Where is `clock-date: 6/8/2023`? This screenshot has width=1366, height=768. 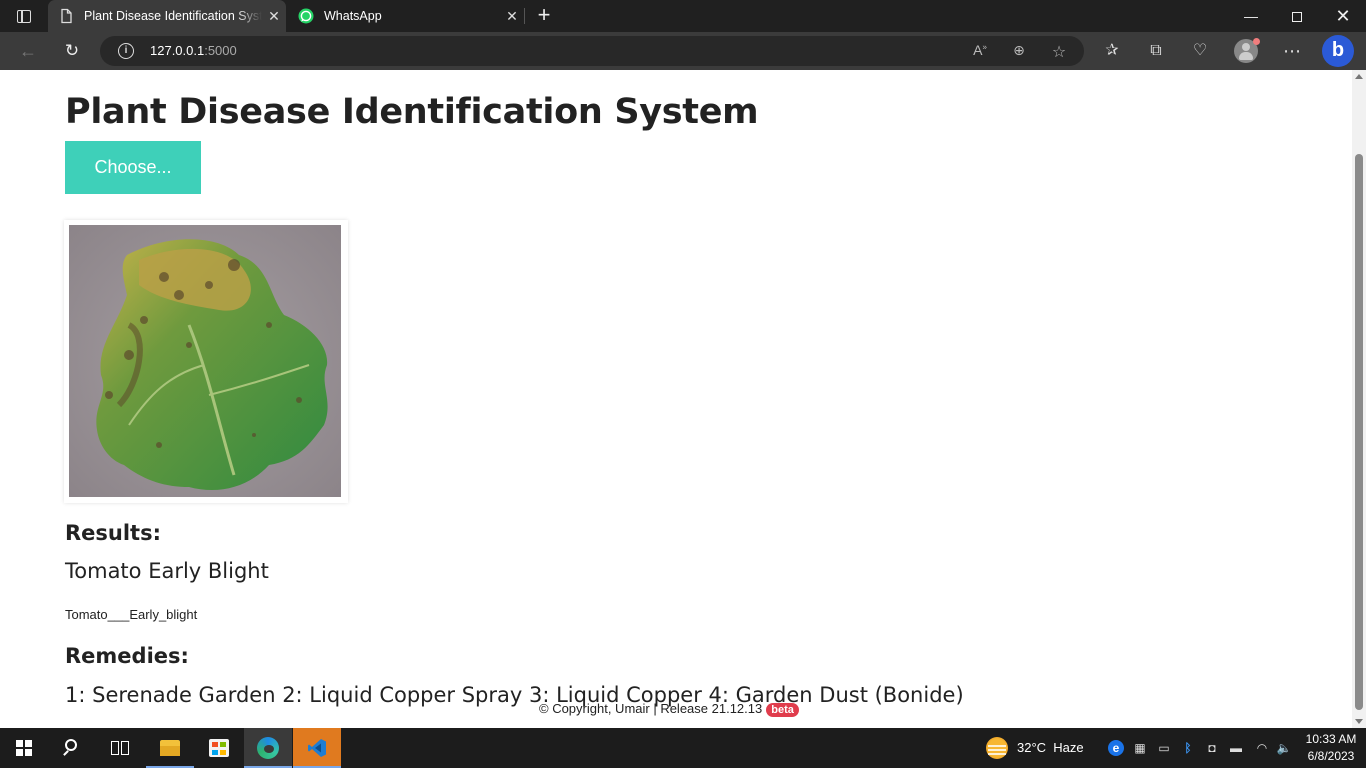
clock-date: 6/8/2023 is located at coordinates (1331, 756).